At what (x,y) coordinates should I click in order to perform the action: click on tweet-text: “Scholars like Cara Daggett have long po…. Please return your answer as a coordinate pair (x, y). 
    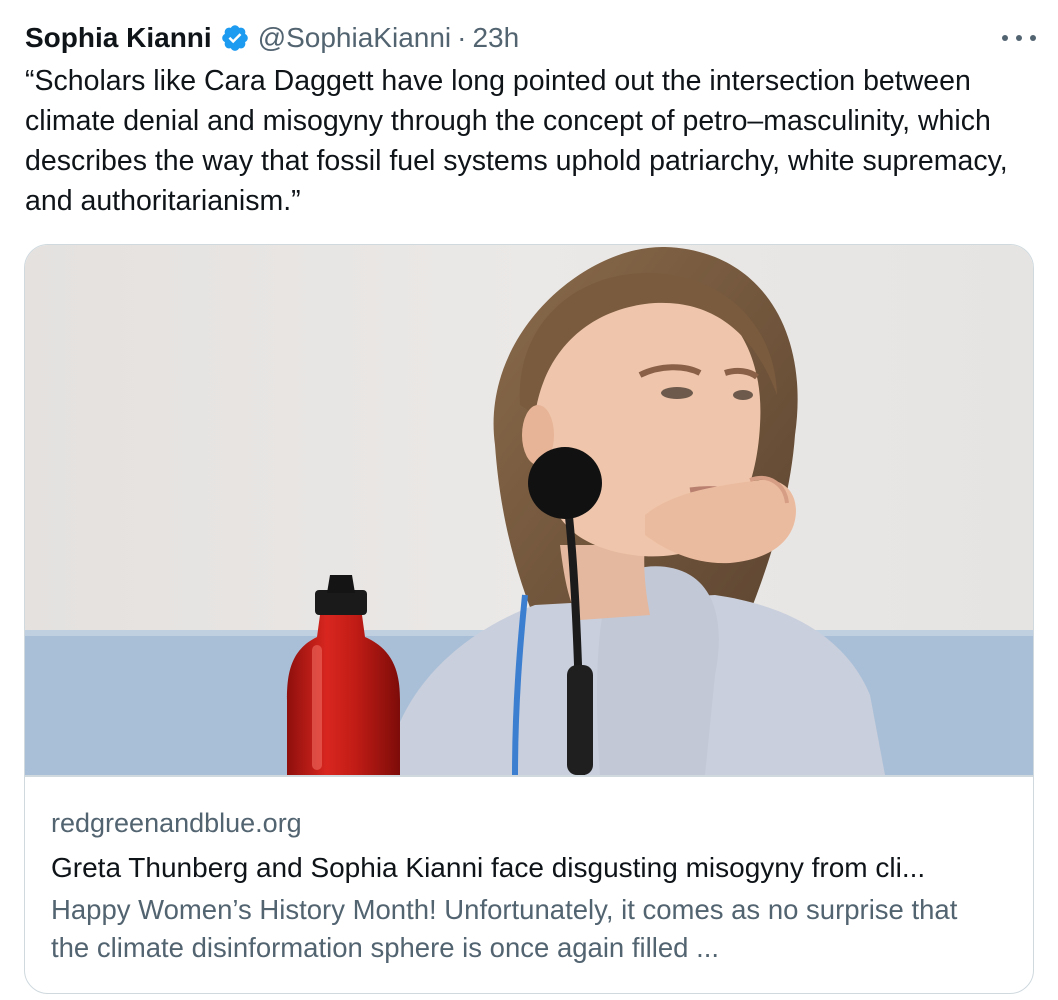
    Looking at the image, I should click on (516, 141).